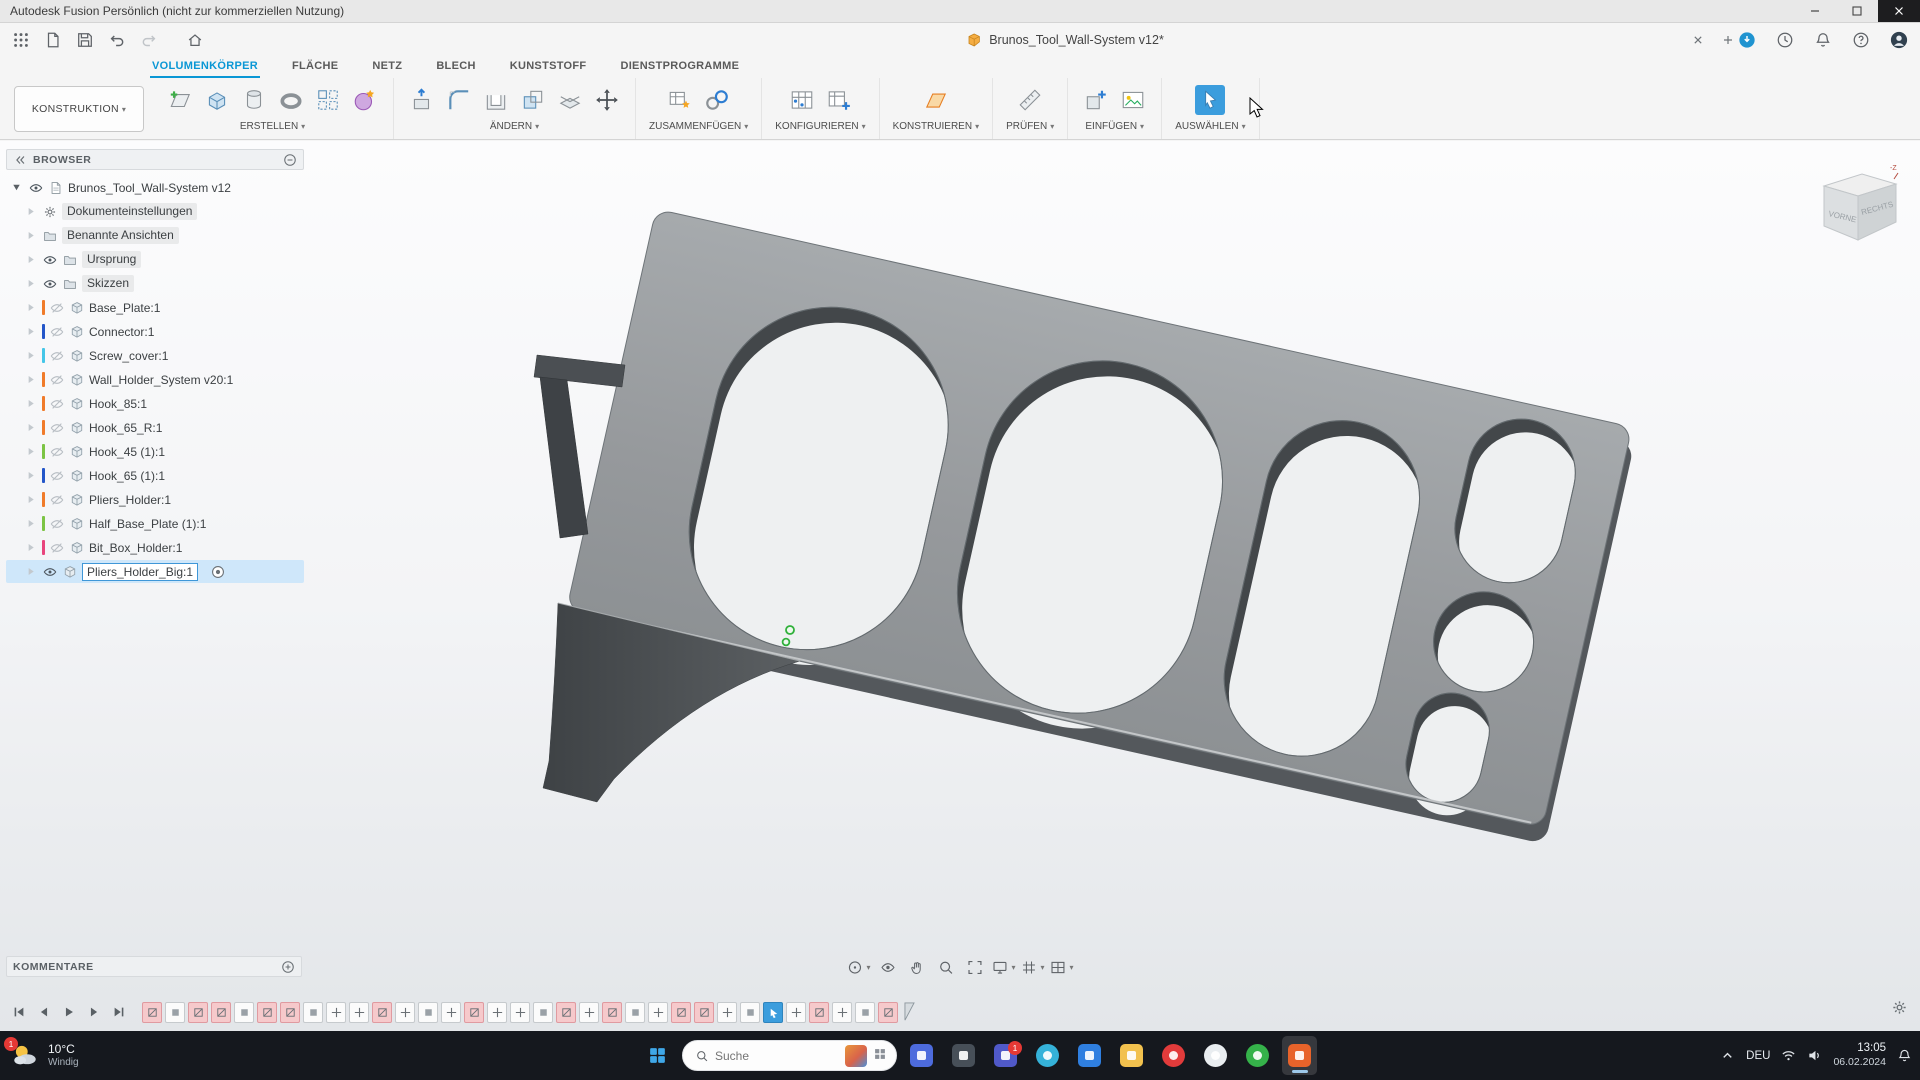 The height and width of the screenshot is (1080, 1920). I want to click on tray-notifications-bell-icon, so click(1904, 1055).